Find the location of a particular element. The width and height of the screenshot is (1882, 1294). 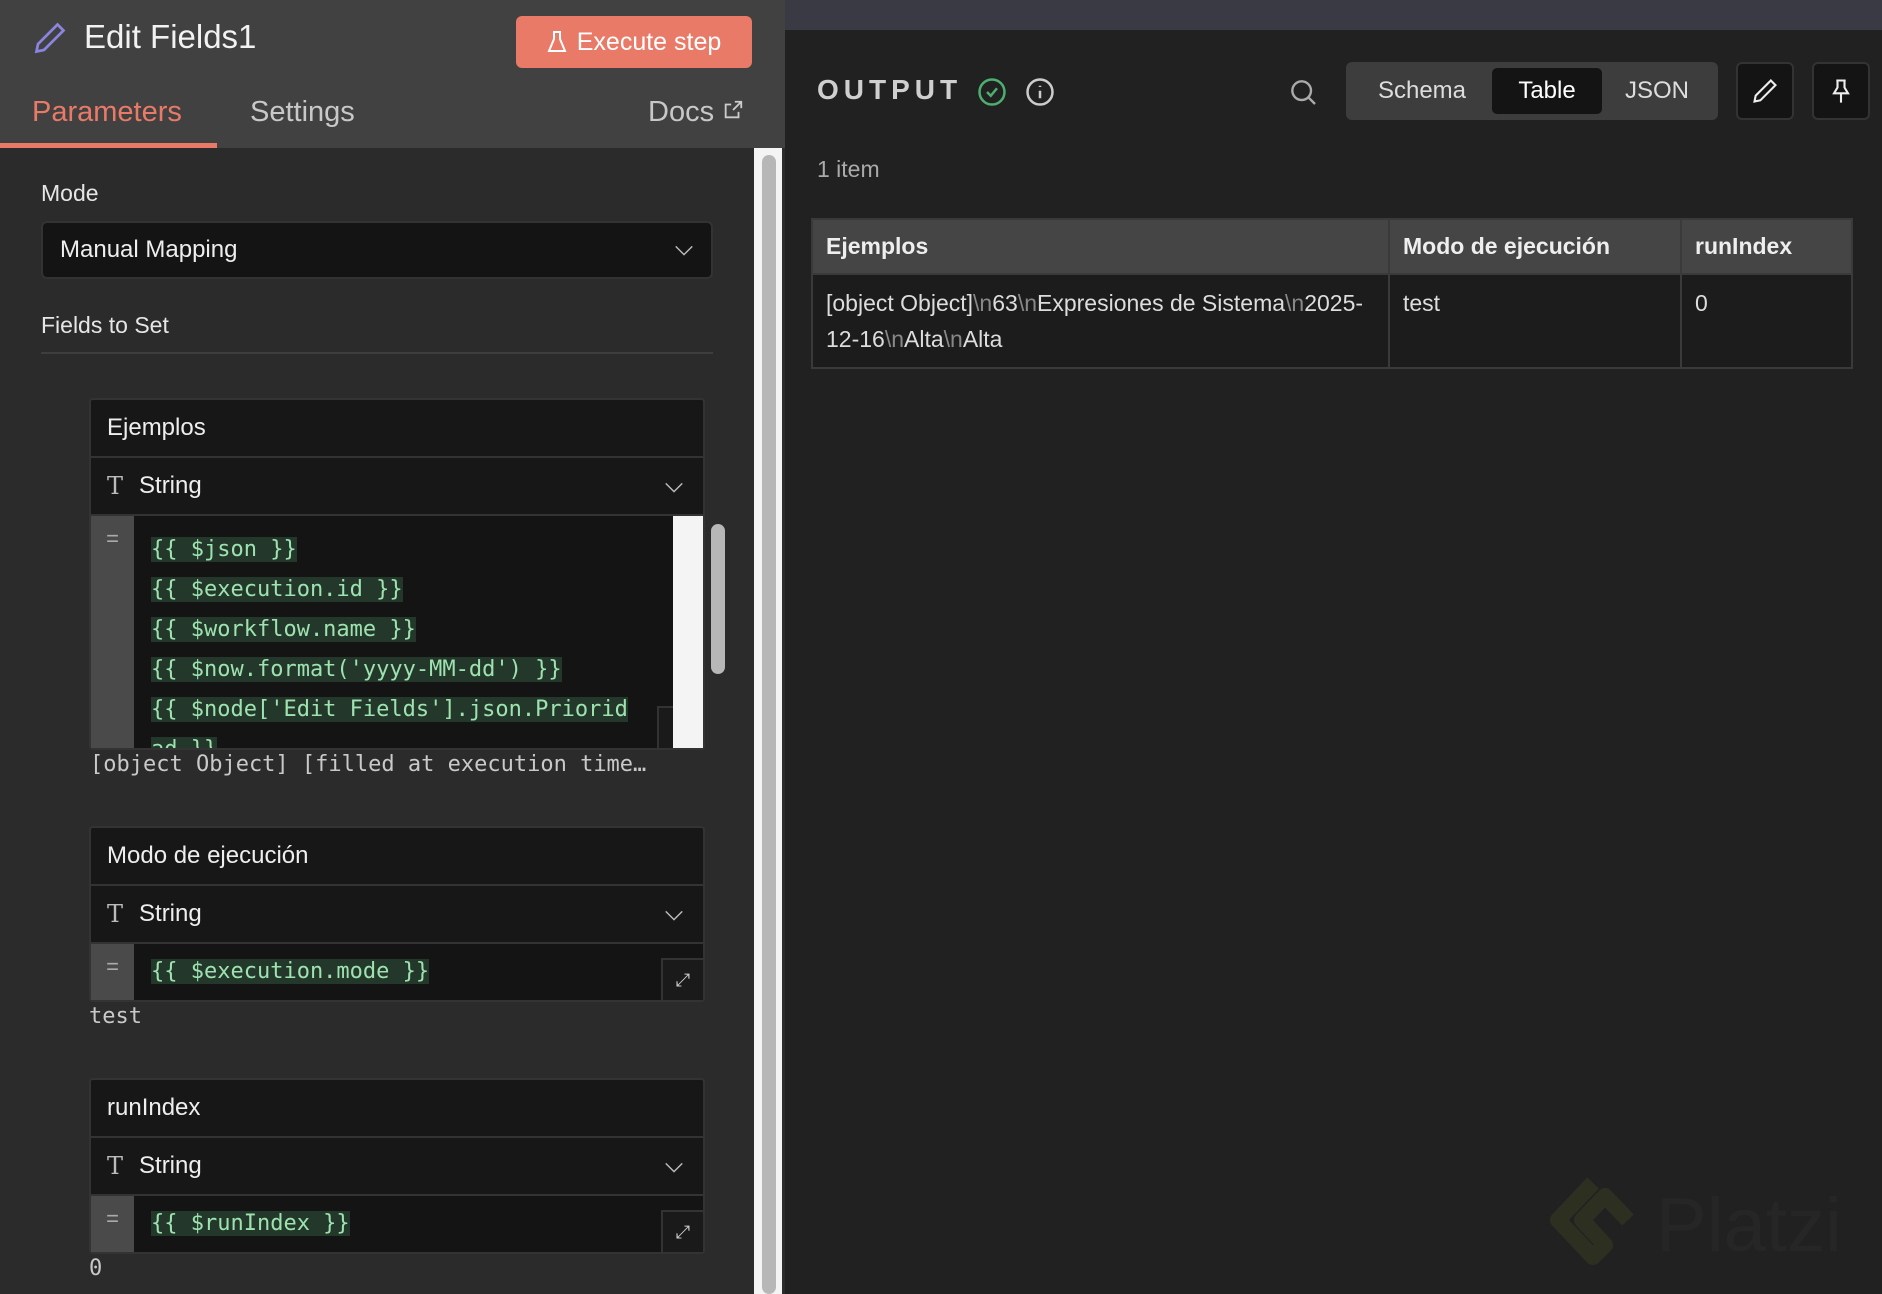

field-result-preview: 0 is located at coordinates (96, 1268).